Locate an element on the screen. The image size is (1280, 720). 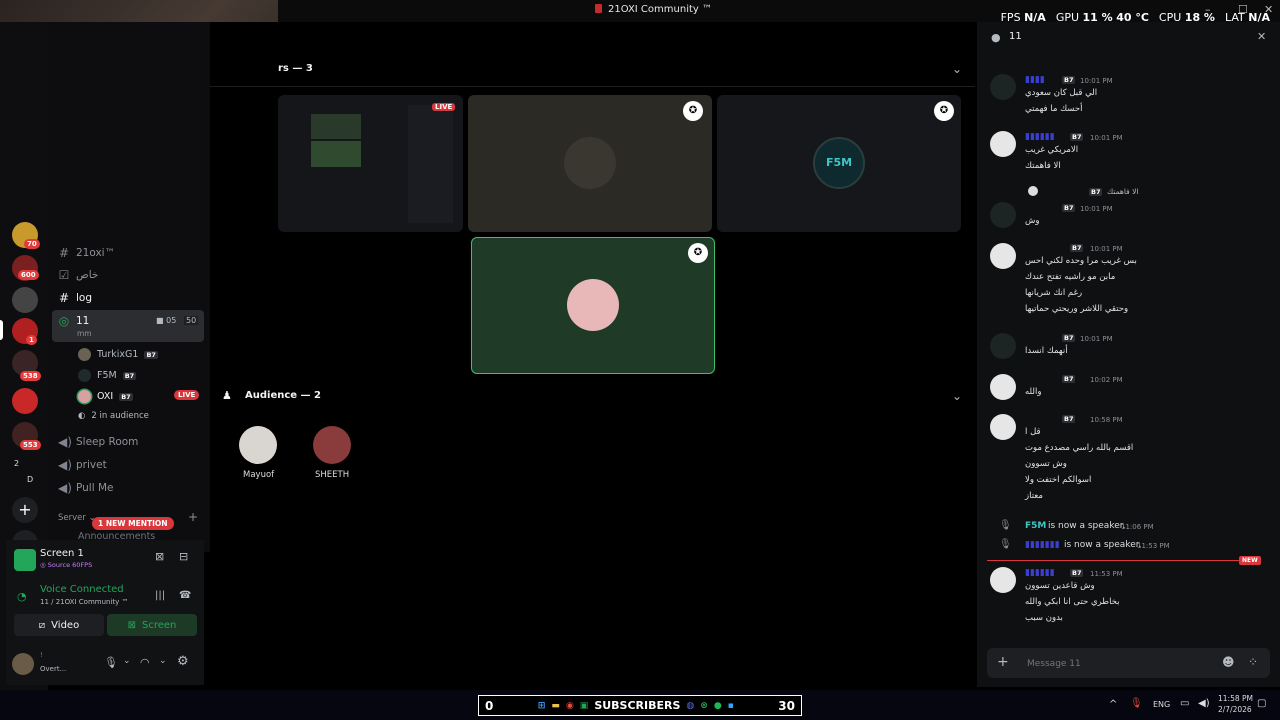
voice-user: OXI B7 is located at coordinates (105, 396).